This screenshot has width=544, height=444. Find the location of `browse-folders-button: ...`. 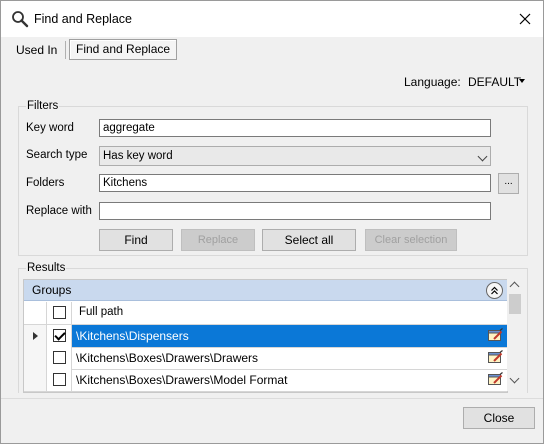

browse-folders-button: ... is located at coordinates (508, 183).